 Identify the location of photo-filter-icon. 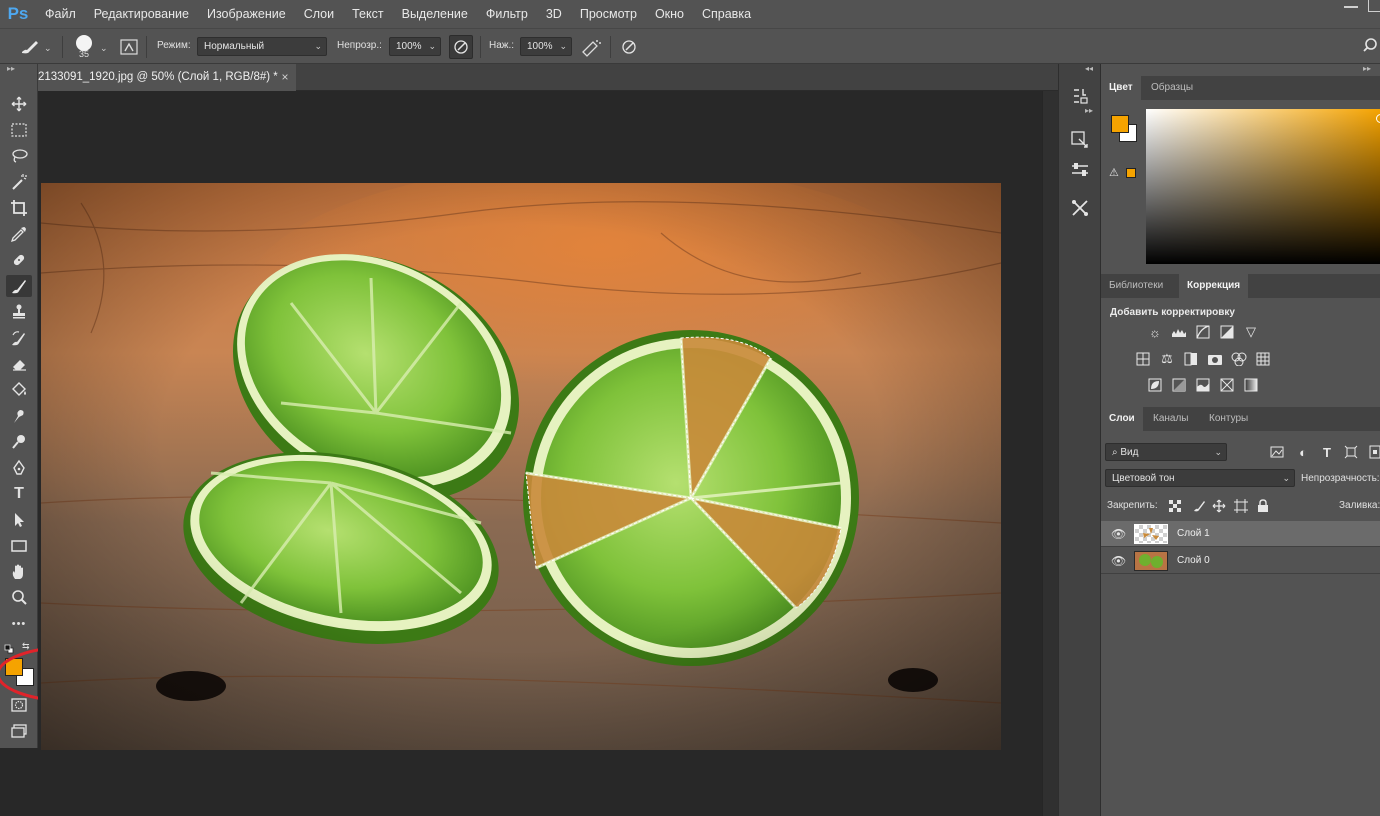
(1215, 359).